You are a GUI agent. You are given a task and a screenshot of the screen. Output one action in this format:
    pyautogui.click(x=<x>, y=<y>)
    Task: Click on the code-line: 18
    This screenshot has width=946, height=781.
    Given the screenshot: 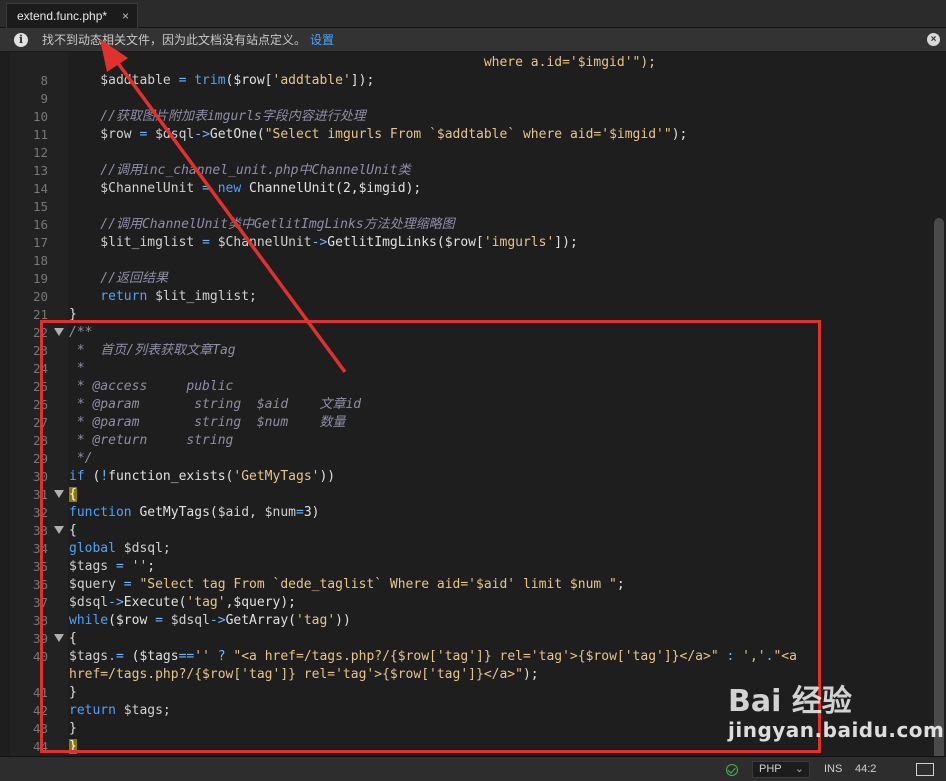 What is the action you would take?
    pyautogui.click(x=470, y=261)
    